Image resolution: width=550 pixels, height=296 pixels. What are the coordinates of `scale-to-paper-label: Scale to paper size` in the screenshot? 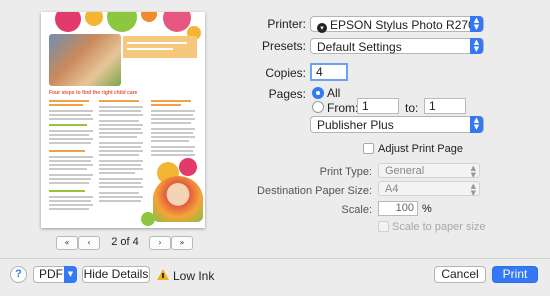 It's located at (439, 227).